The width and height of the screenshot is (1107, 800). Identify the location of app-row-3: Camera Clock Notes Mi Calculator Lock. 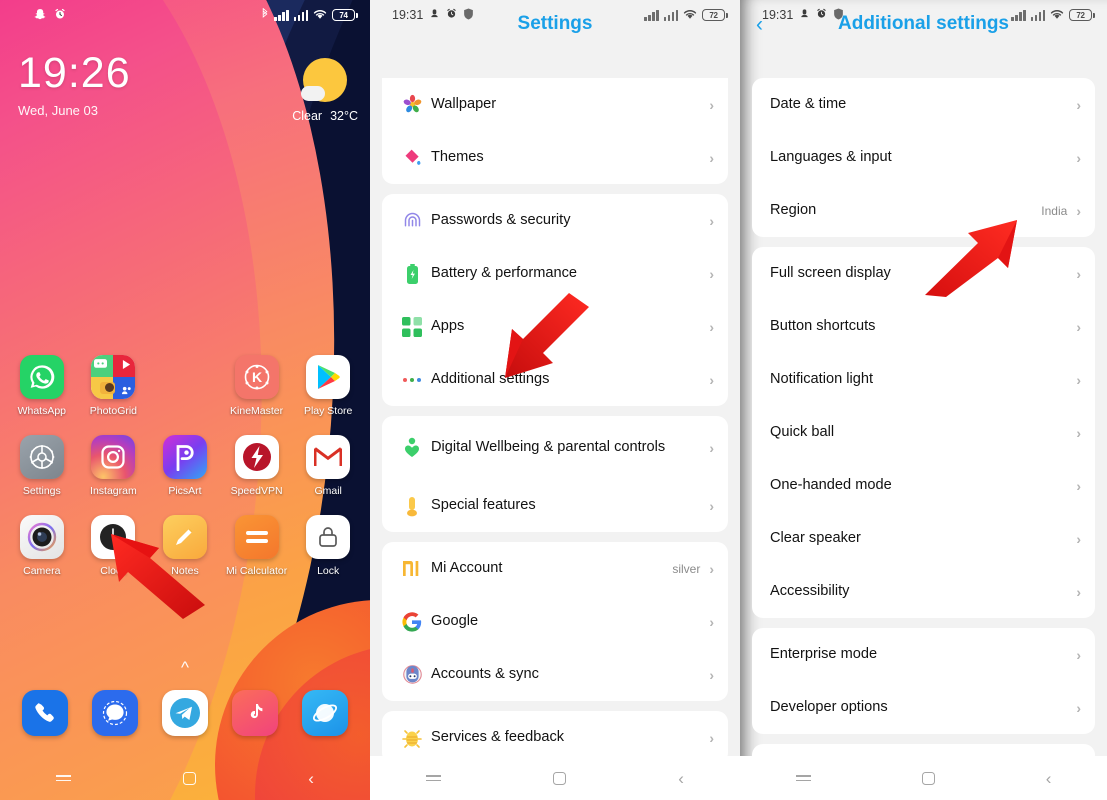
(185, 546).